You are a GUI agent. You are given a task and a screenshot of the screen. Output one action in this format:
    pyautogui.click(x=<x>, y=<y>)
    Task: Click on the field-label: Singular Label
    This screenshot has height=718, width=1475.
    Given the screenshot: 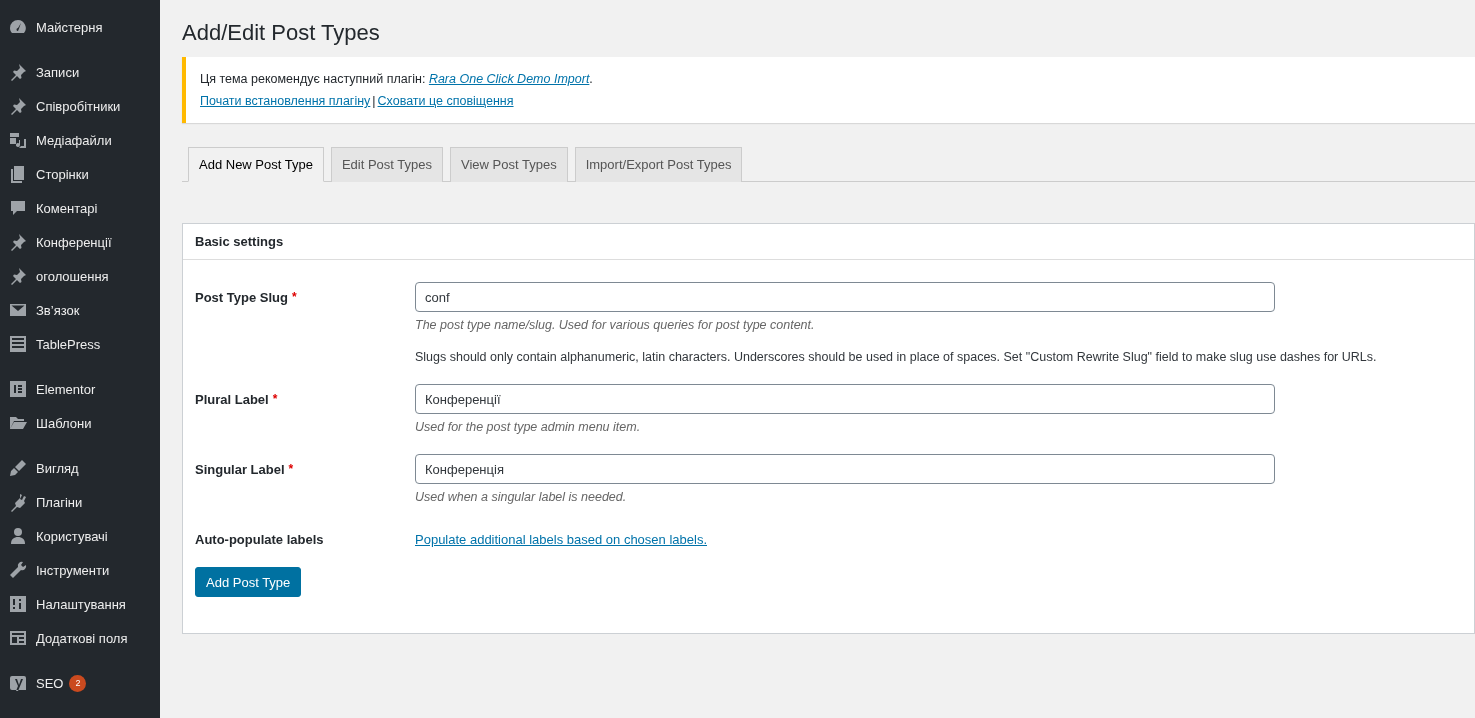 What is the action you would take?
    pyautogui.click(x=240, y=469)
    